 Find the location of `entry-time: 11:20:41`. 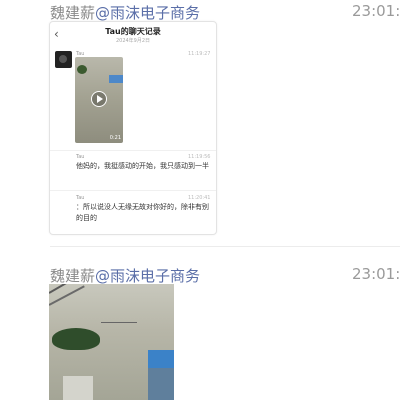

entry-time: 11:20:41 is located at coordinates (199, 198).